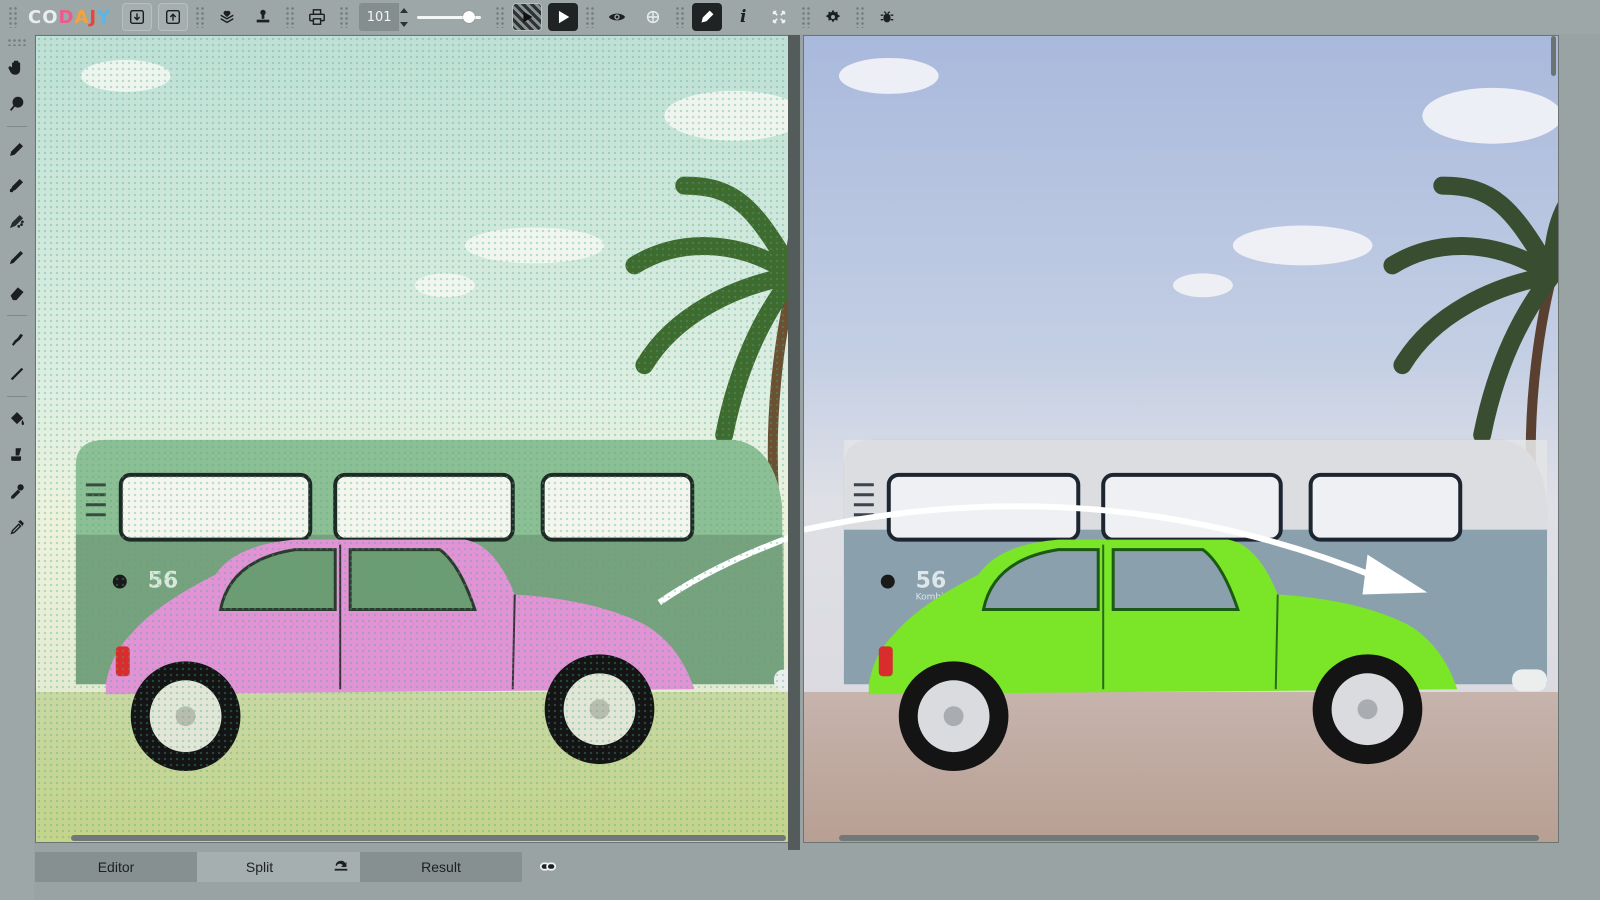 The height and width of the screenshot is (900, 1600). I want to click on eyedropper-icon, so click(17, 527).